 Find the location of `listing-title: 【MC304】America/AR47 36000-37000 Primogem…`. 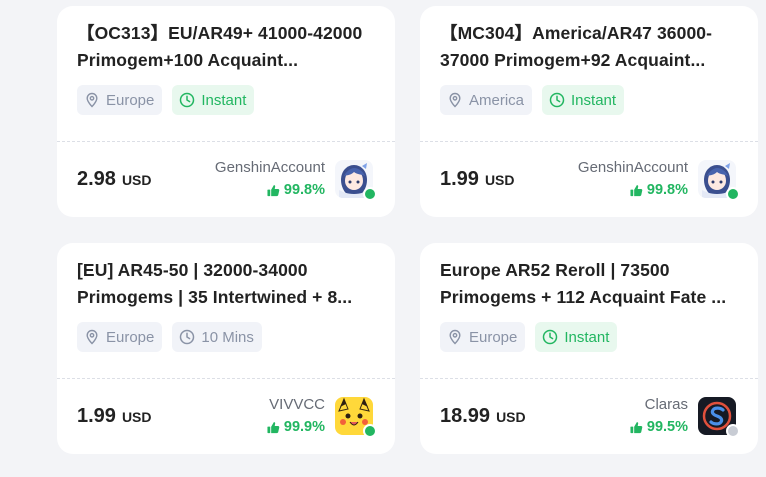

listing-title: 【MC304】America/AR47 36000-37000 Primogem… is located at coordinates (590, 47).